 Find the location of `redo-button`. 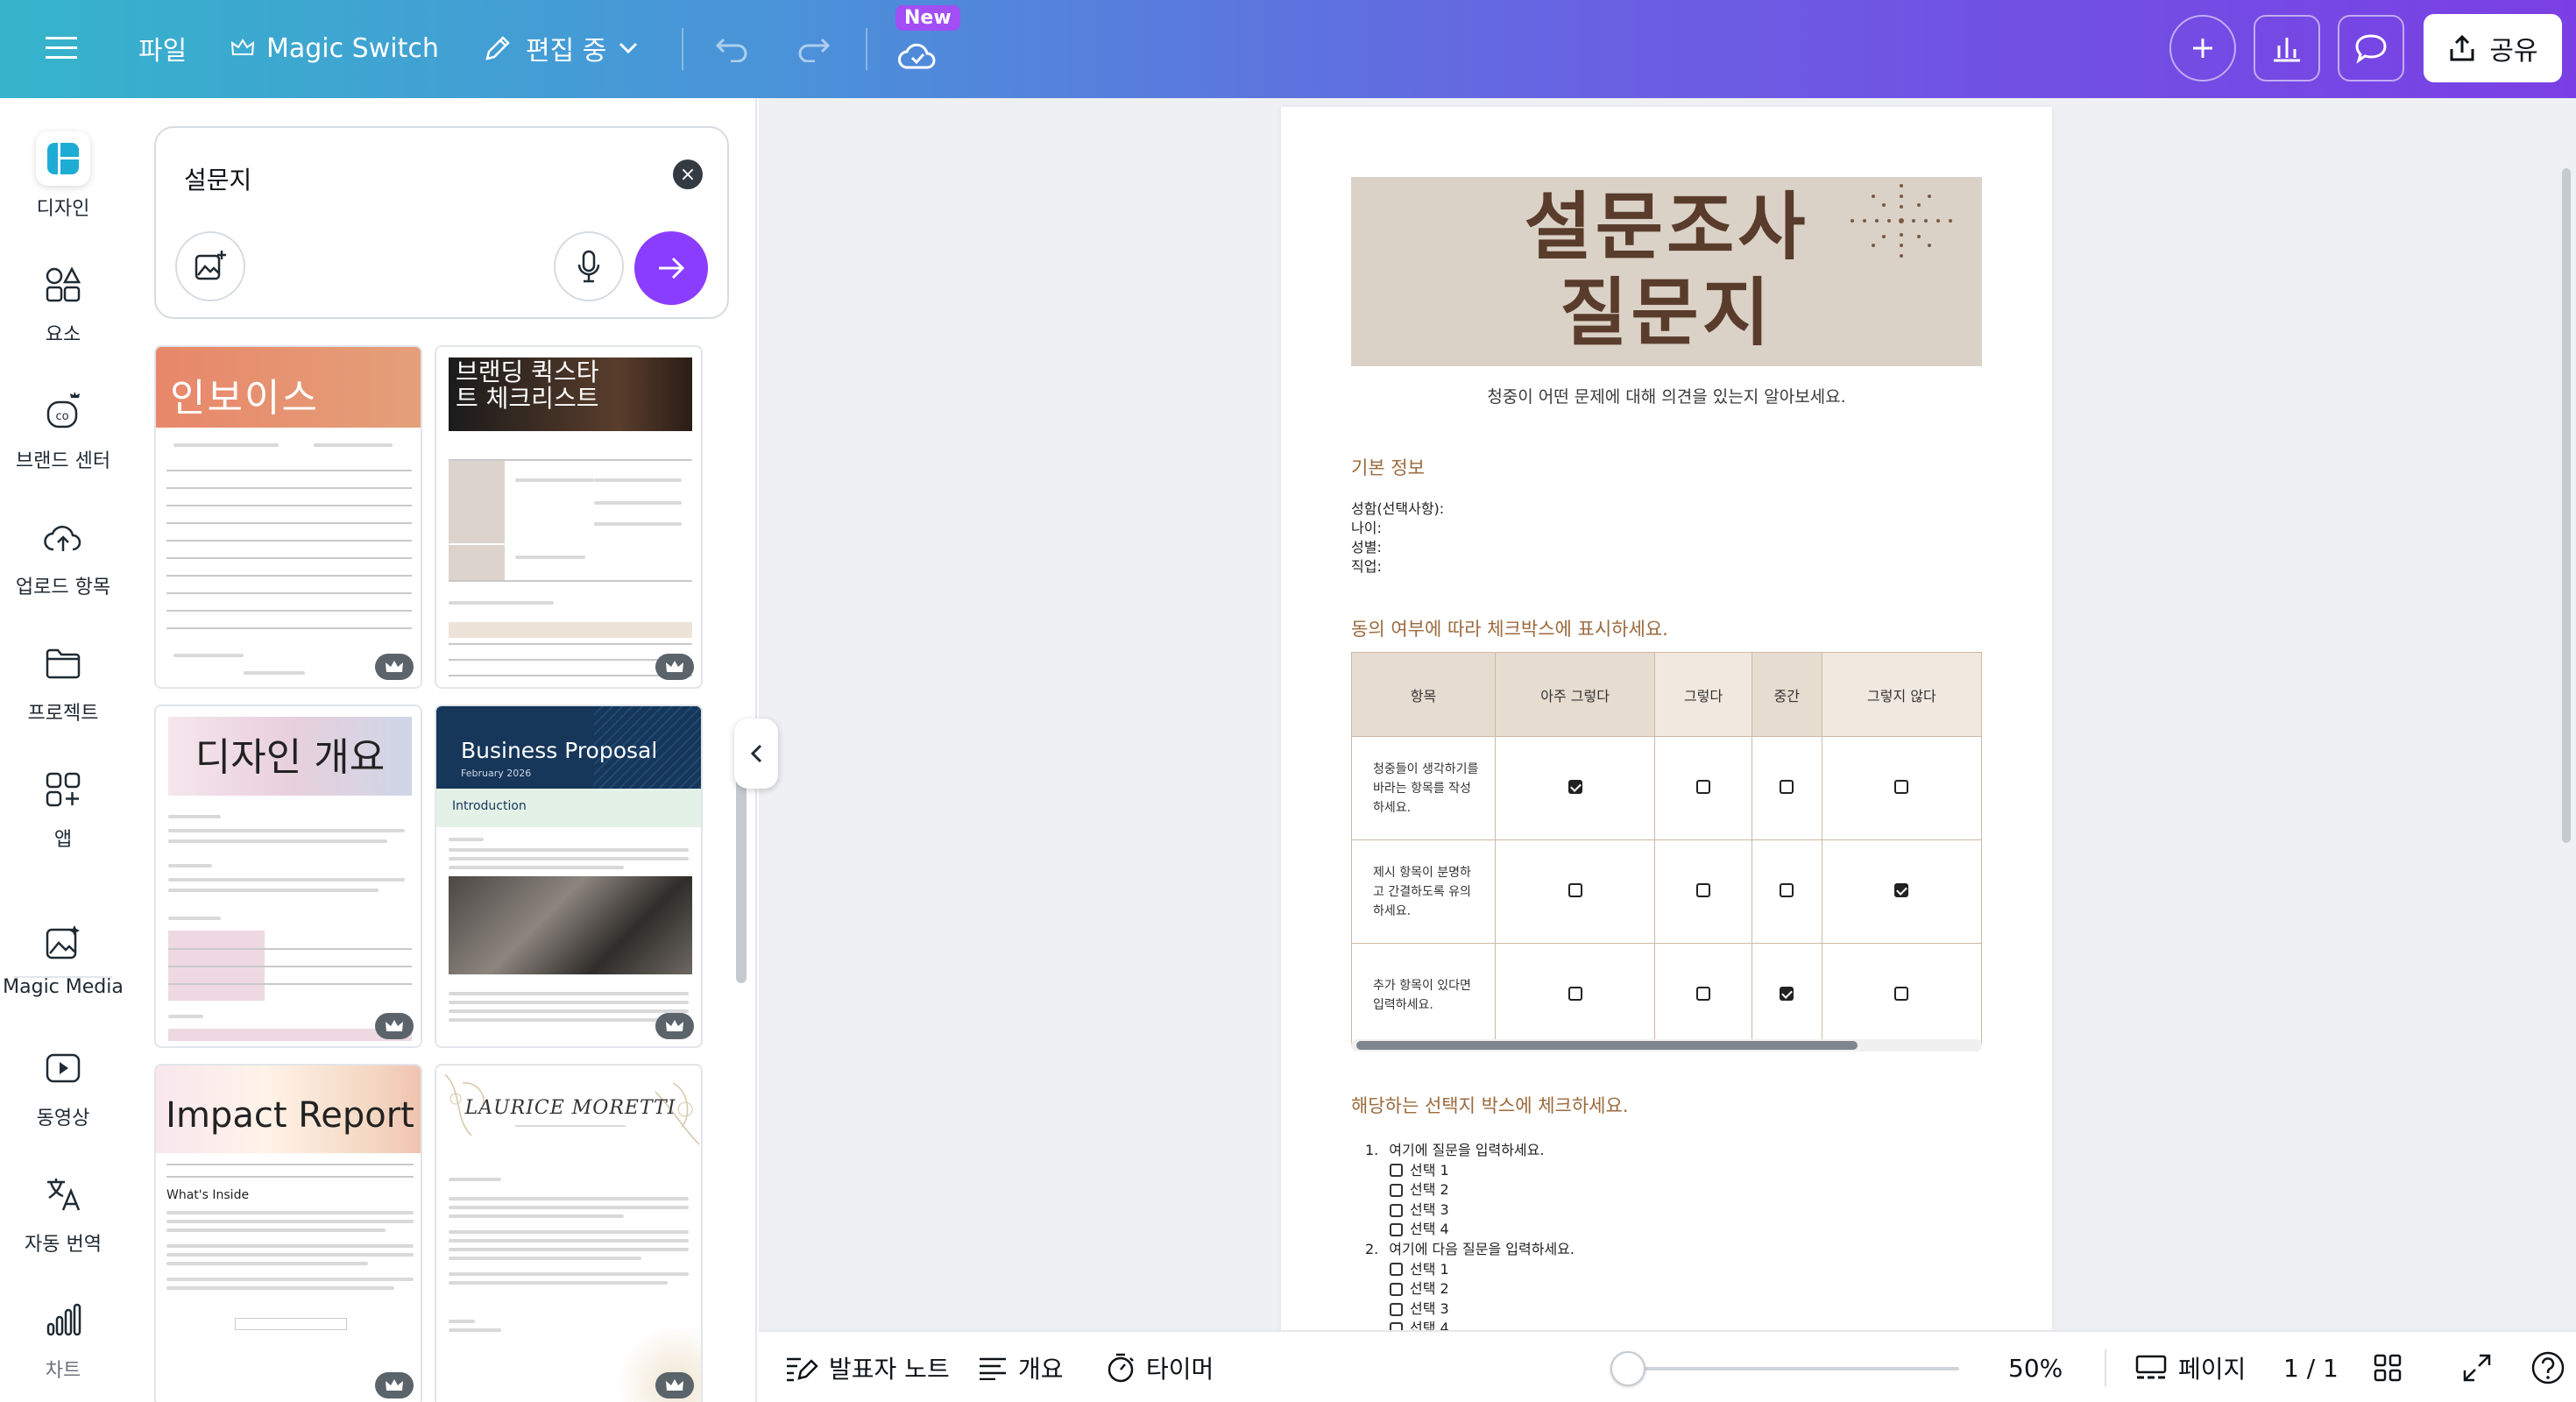

redo-button is located at coordinates (813, 48).